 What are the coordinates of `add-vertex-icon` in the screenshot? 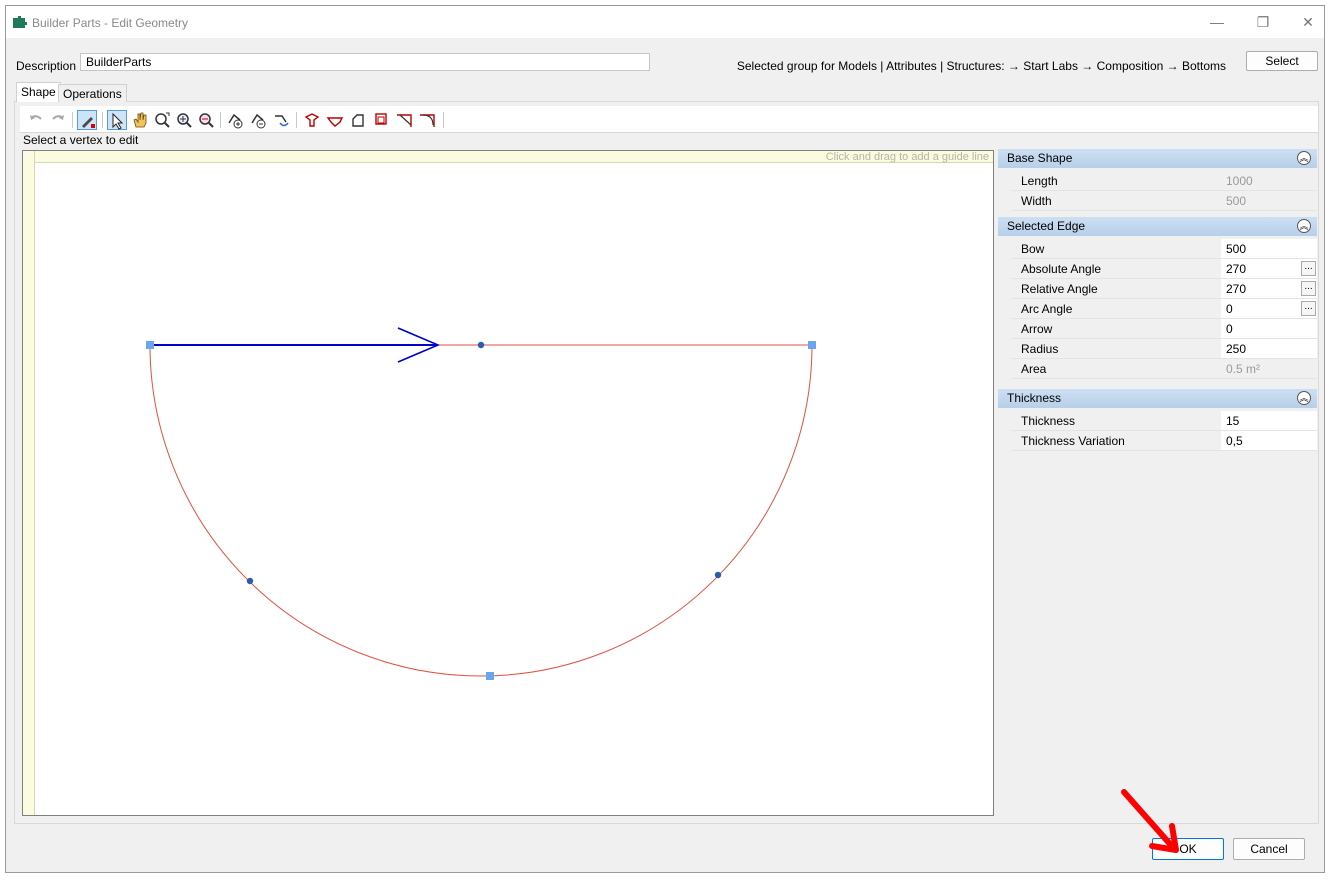 It's located at (235, 120).